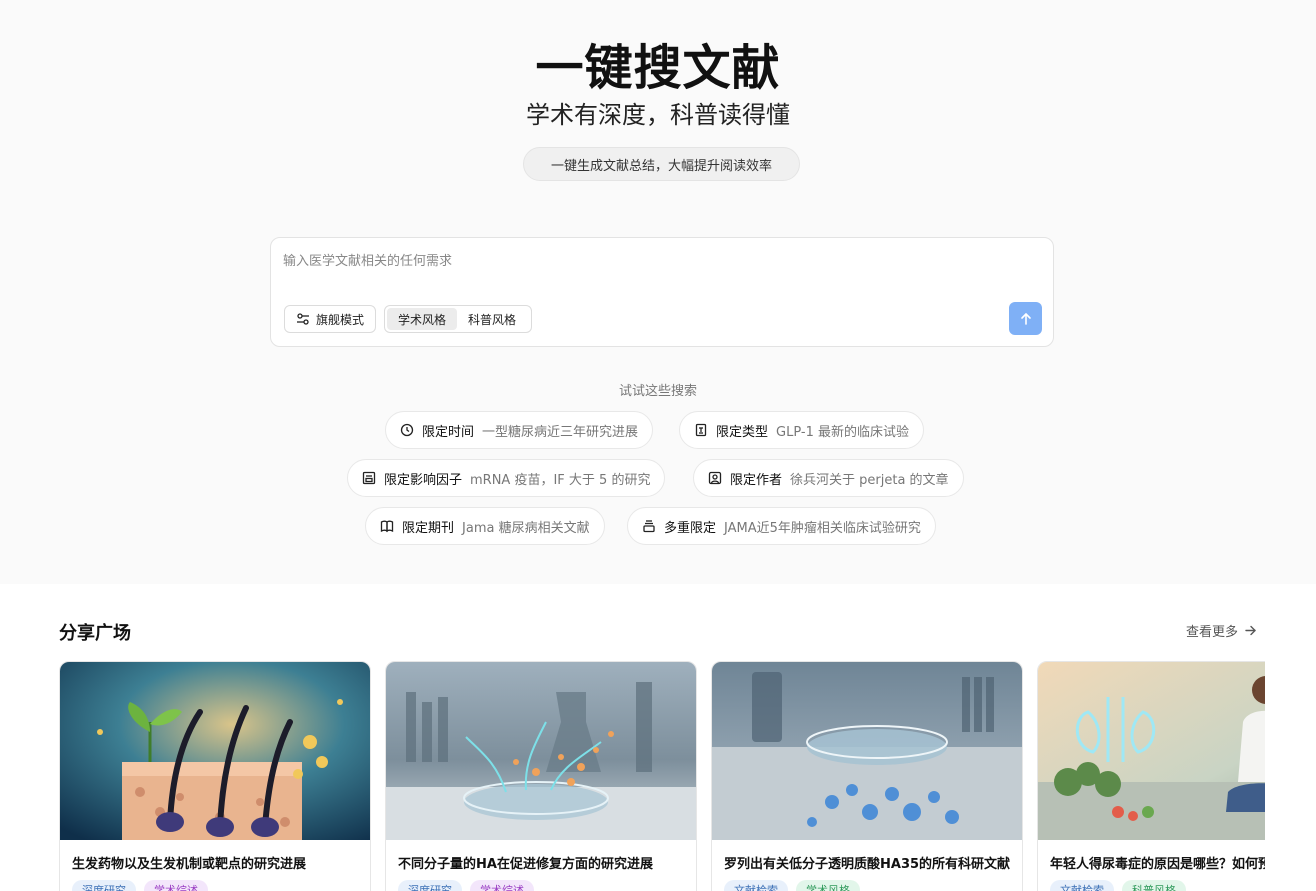  I want to click on chip-example: GLP-1 最新的临床试验, so click(842, 432).